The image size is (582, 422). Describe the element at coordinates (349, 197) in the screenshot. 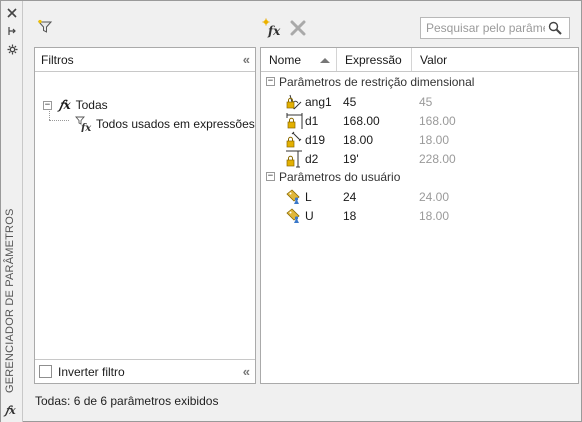

I see `parameter-expression: 24` at that location.